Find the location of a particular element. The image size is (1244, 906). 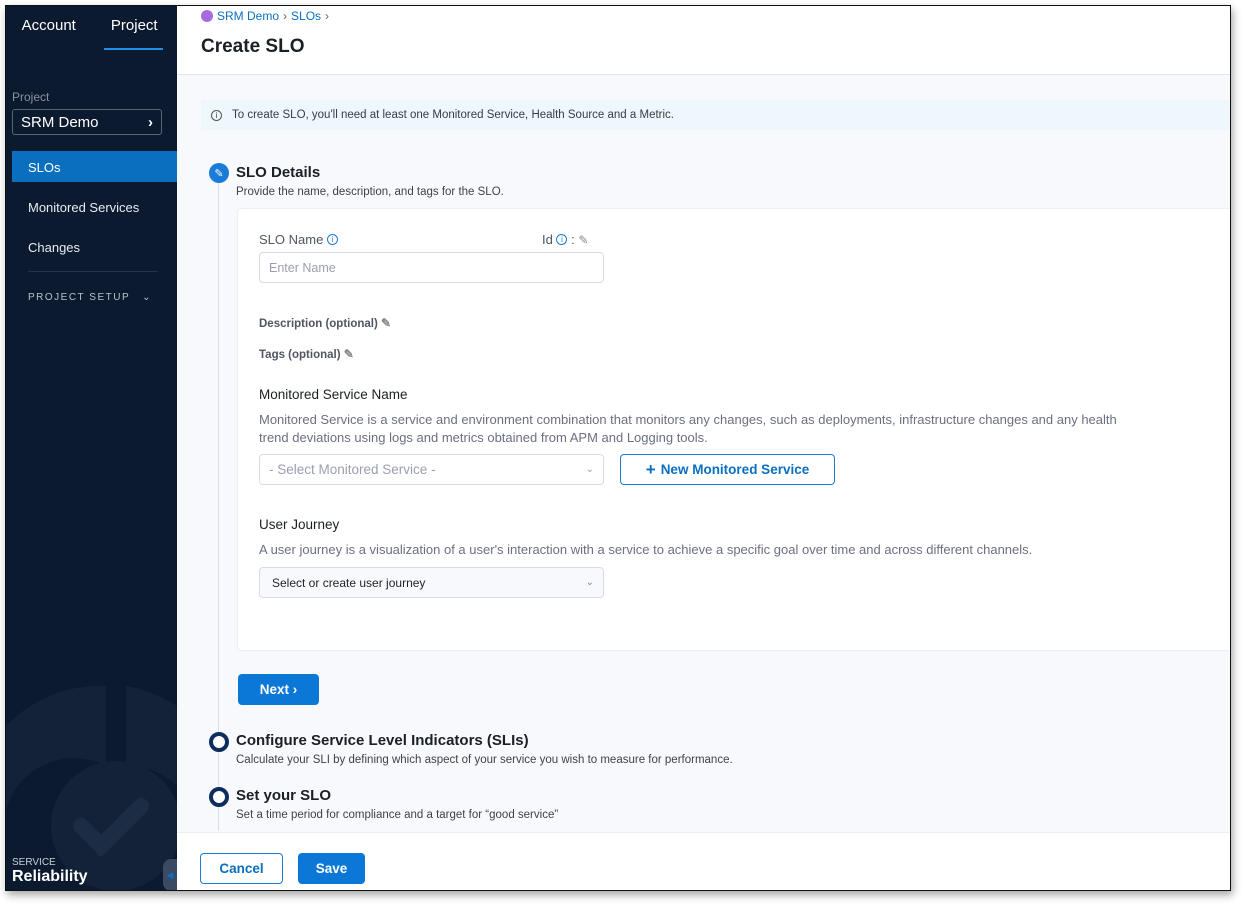

step-title: Set your SLO is located at coordinates (284, 795).